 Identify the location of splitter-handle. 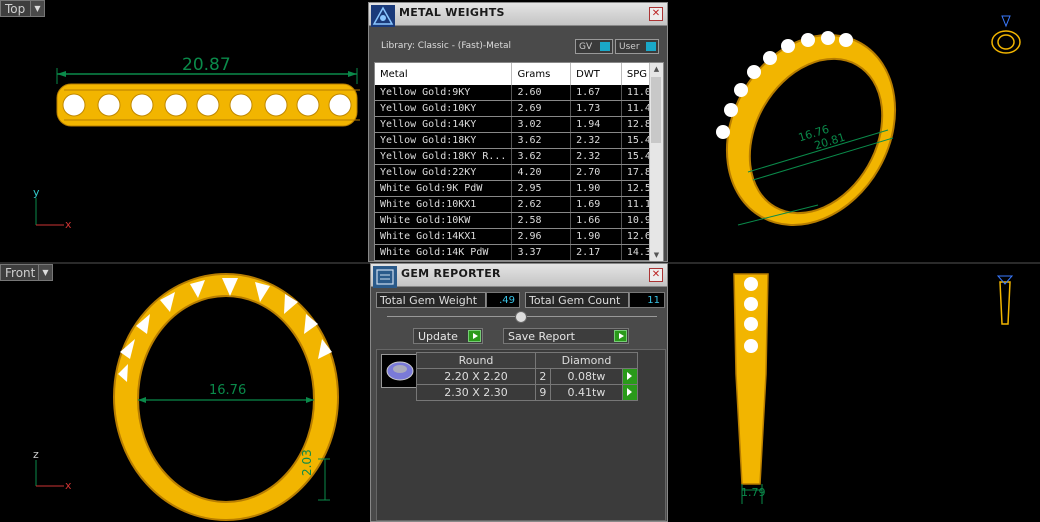
(522, 317).